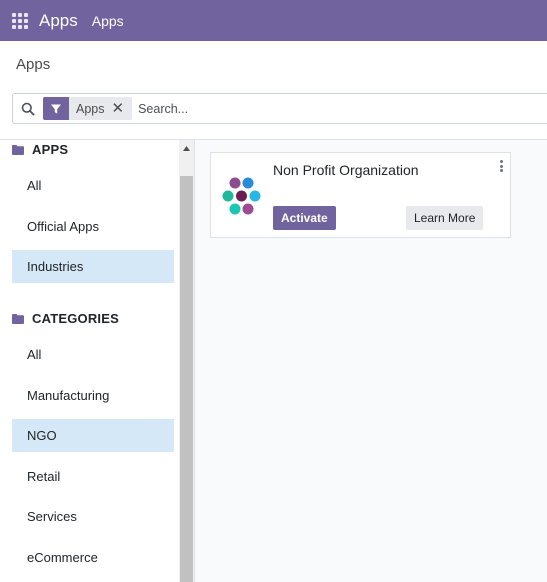  I want to click on sidebar-item-industries: Industries, so click(93, 266).